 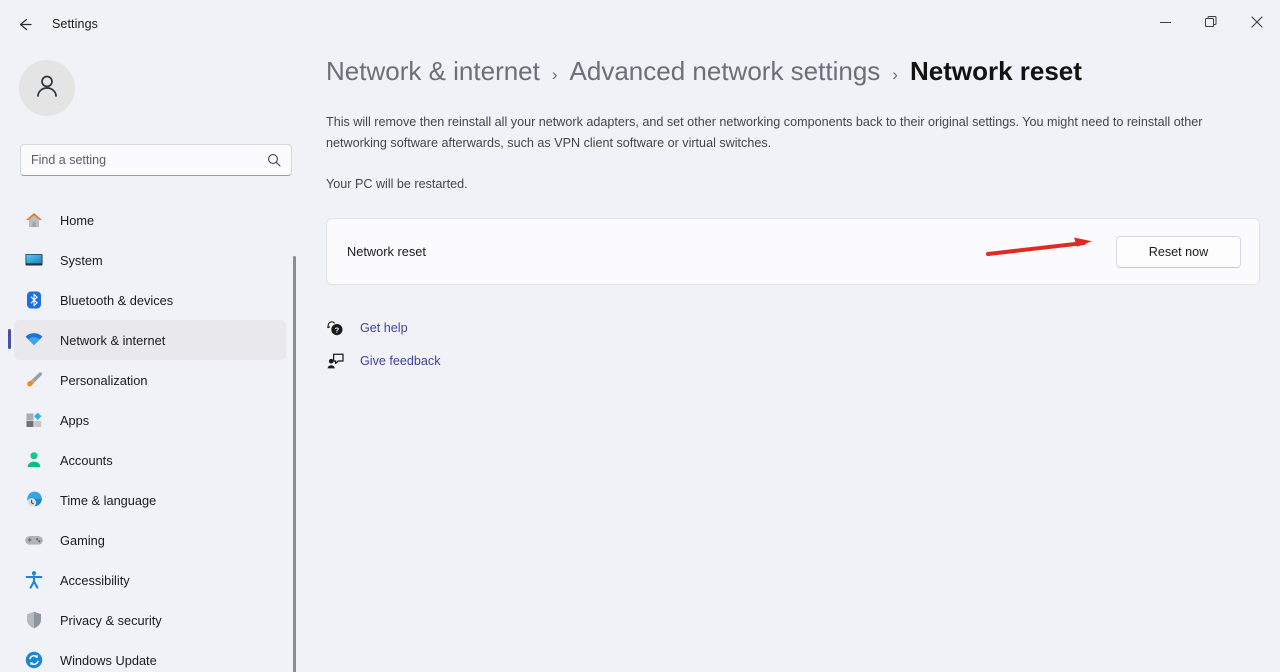 I want to click on close-icon, so click(x=1257, y=24).